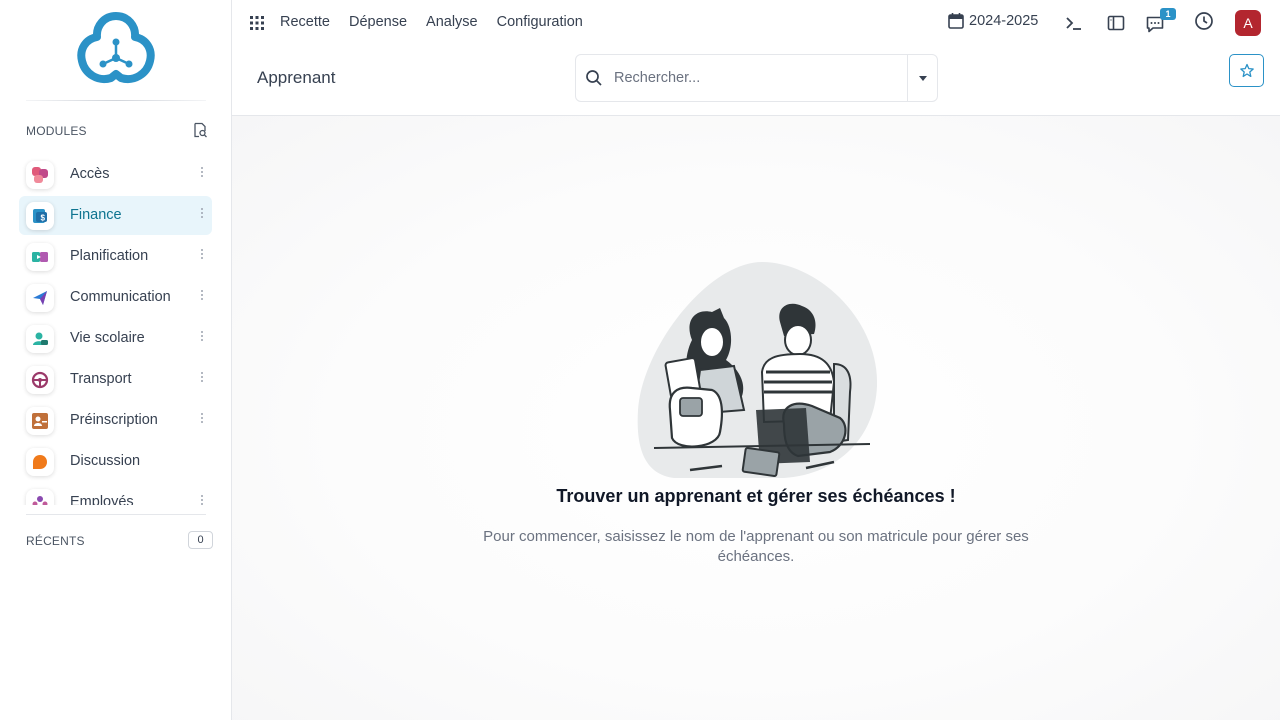 The height and width of the screenshot is (720, 1280). Describe the element at coordinates (257, 23) in the screenshot. I see `apps-grid-icon` at that location.